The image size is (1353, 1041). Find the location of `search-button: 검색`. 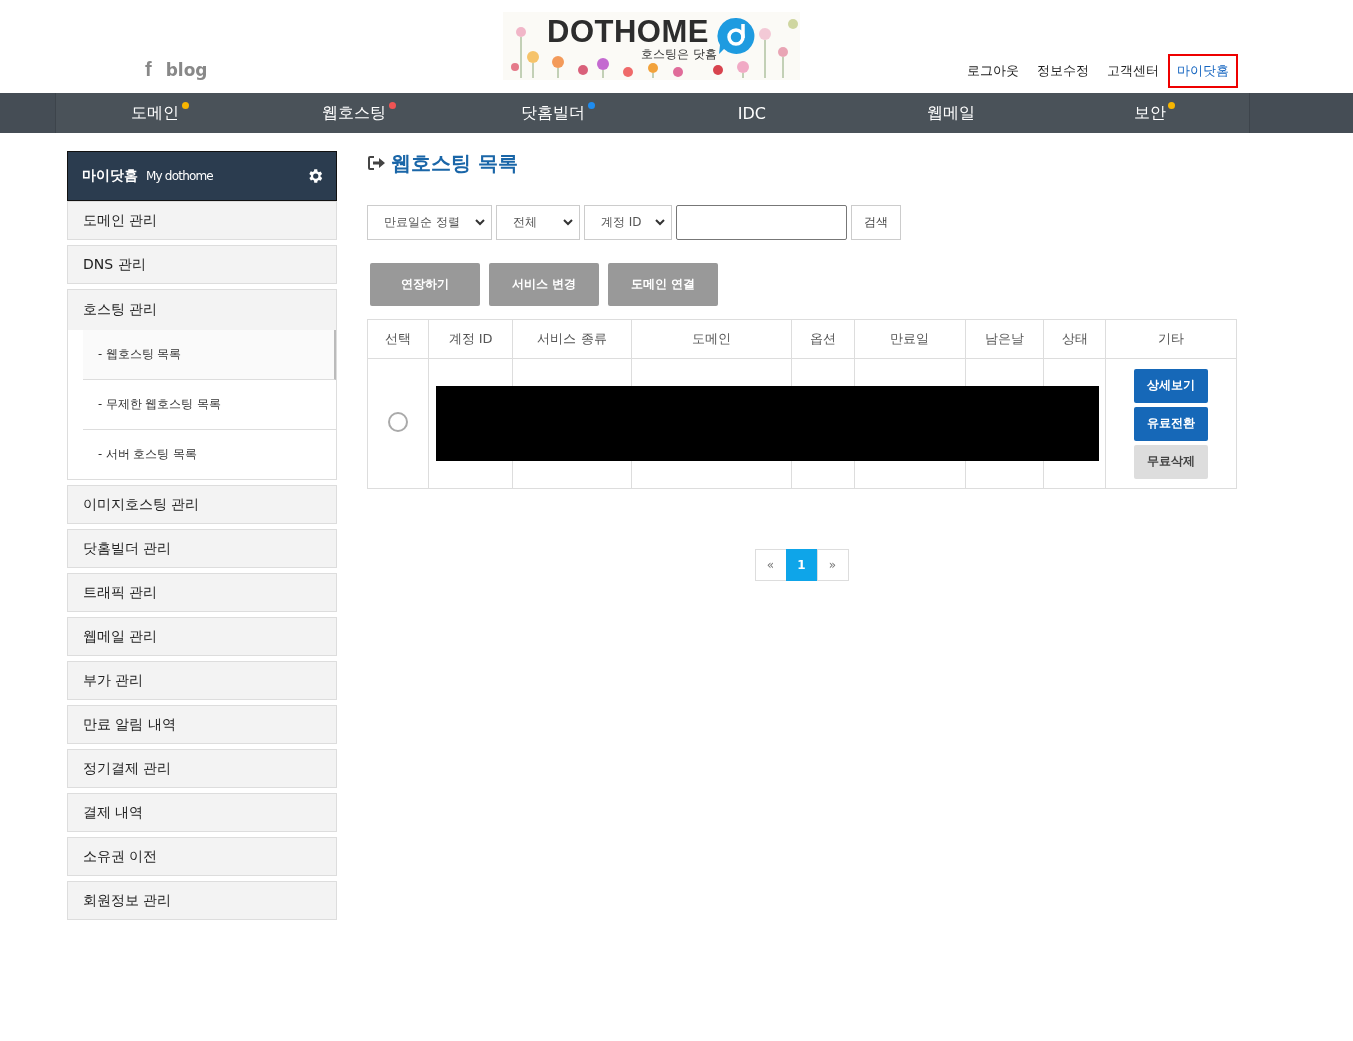

search-button: 검색 is located at coordinates (876, 222).